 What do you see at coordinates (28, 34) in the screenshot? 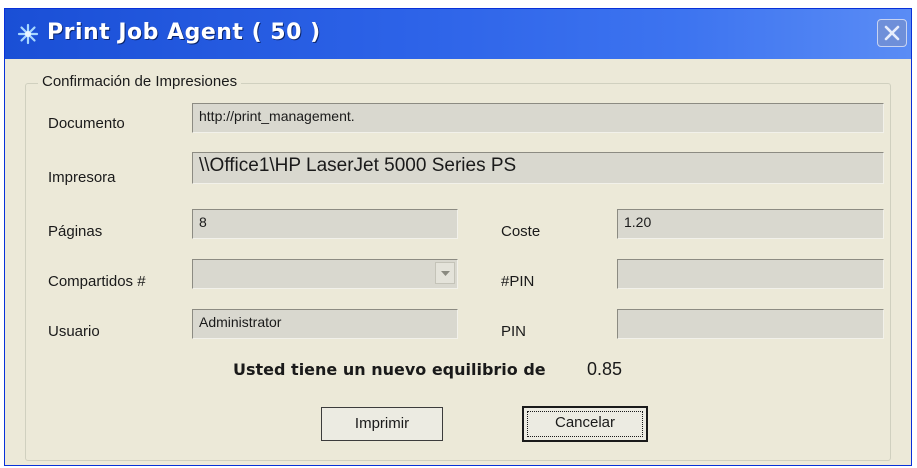
I see `asterisk-icon` at bounding box center [28, 34].